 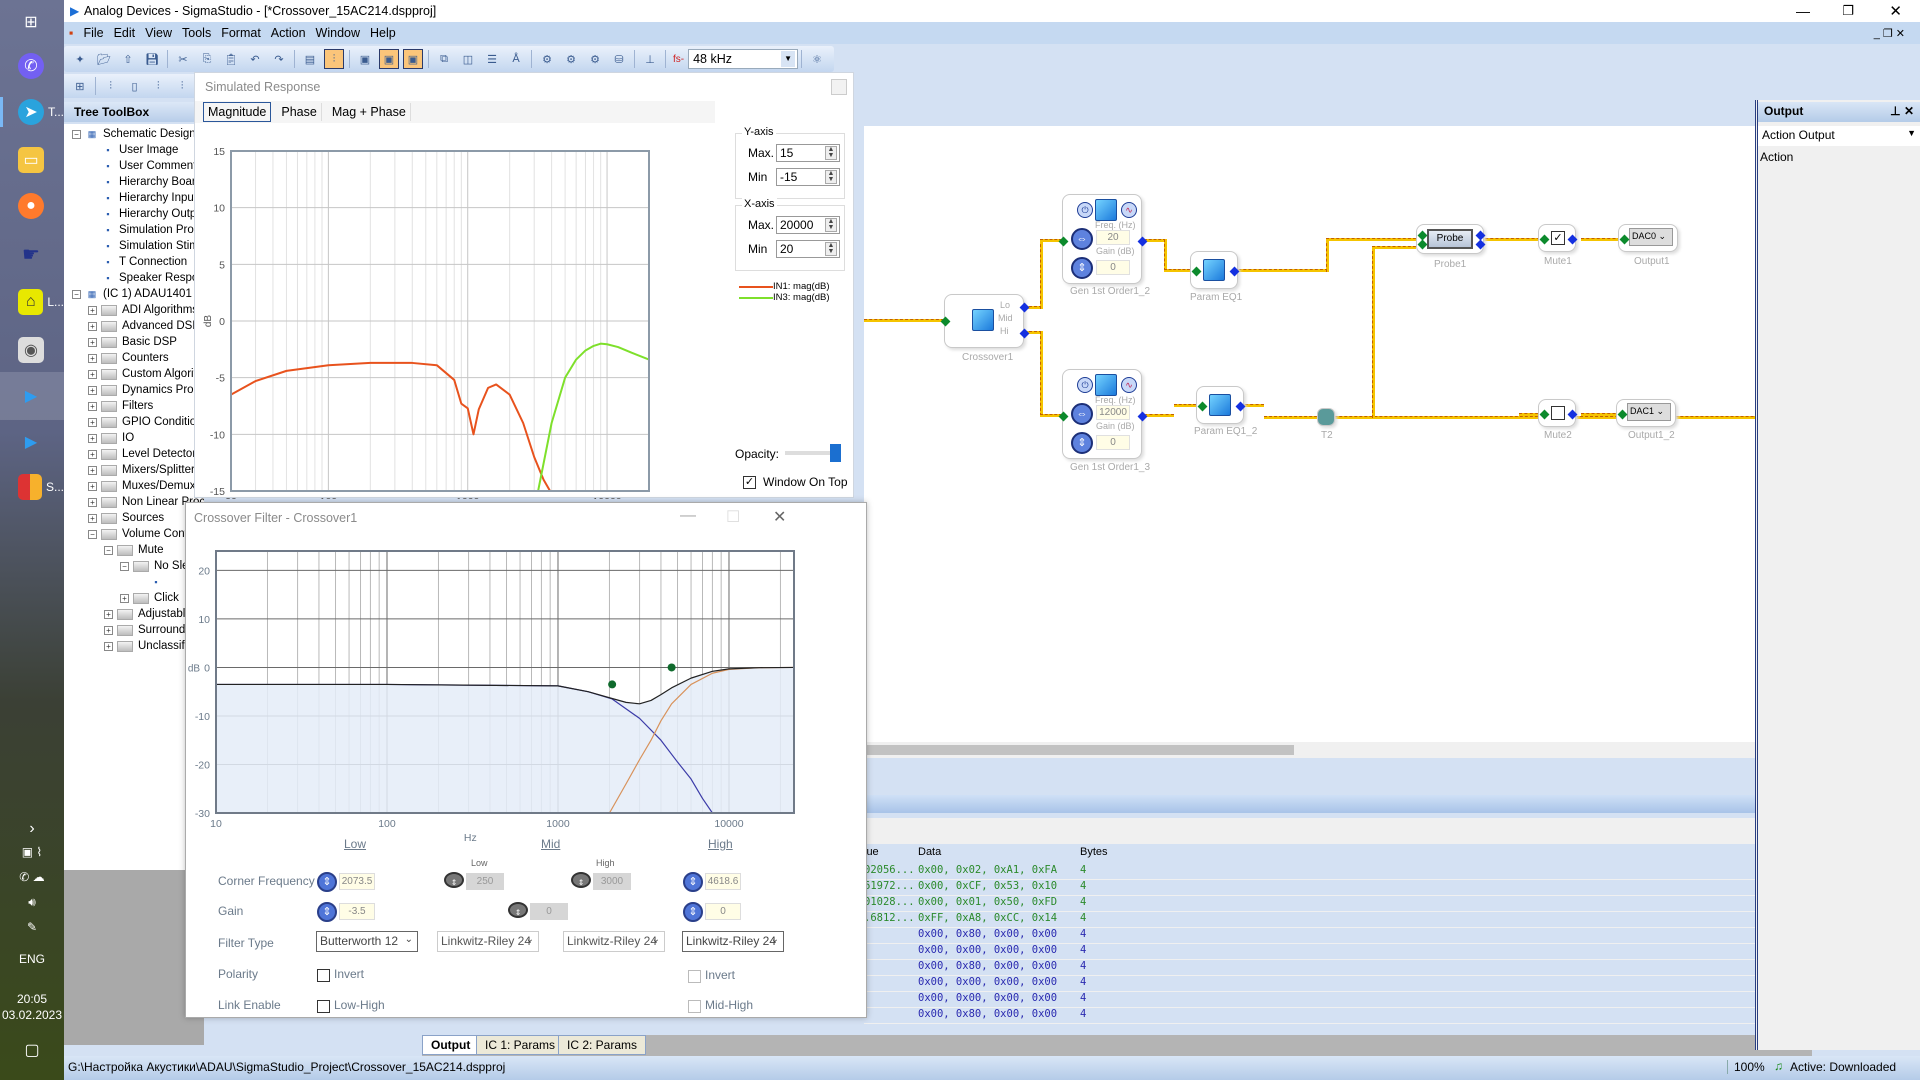 What do you see at coordinates (468, 59) in the screenshot?
I see `tile-vertical-icon: ◫` at bounding box center [468, 59].